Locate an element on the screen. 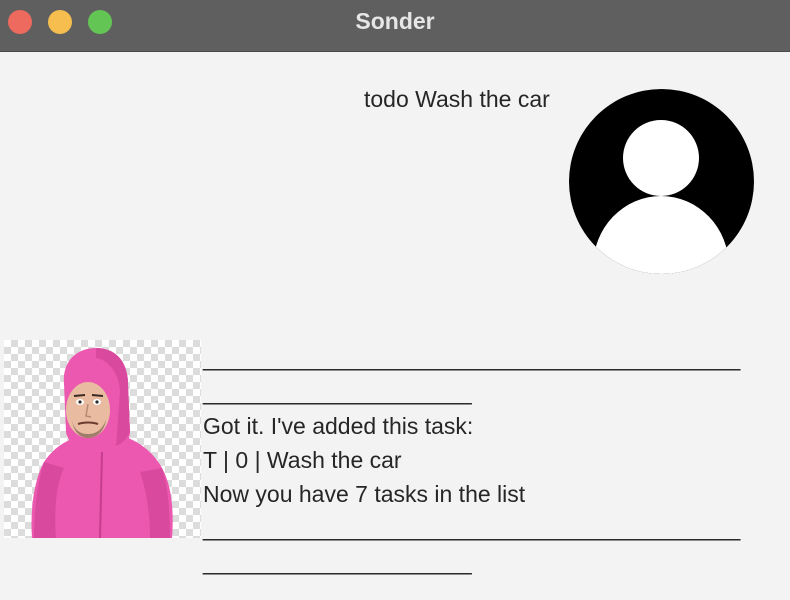 The height and width of the screenshot is (600, 790). user-avatar-icon is located at coordinates (661, 181).